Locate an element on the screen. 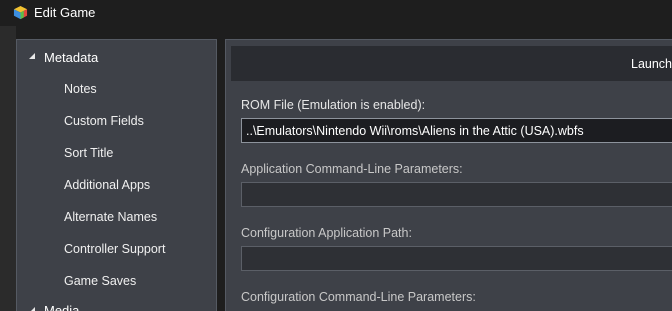 The width and height of the screenshot is (672, 311). configuration-application-path-input is located at coordinates (456, 258).